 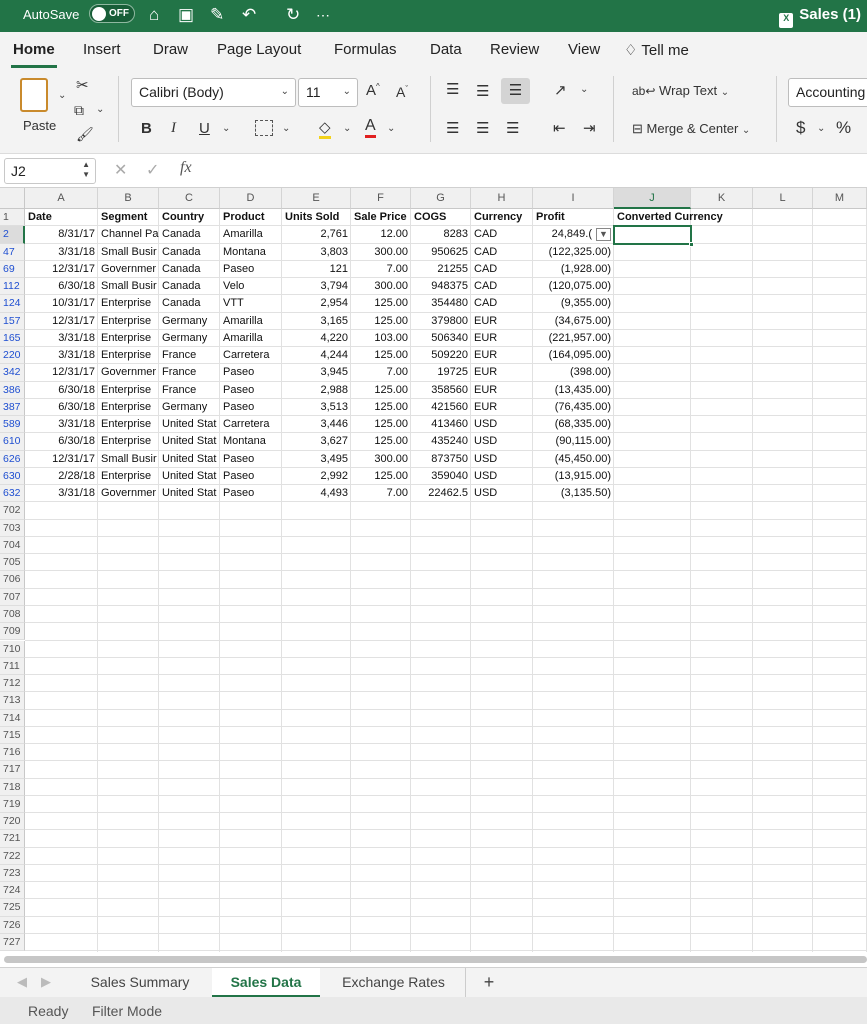 What do you see at coordinates (154, 15) in the screenshot?
I see `home-icon: ⌂` at bounding box center [154, 15].